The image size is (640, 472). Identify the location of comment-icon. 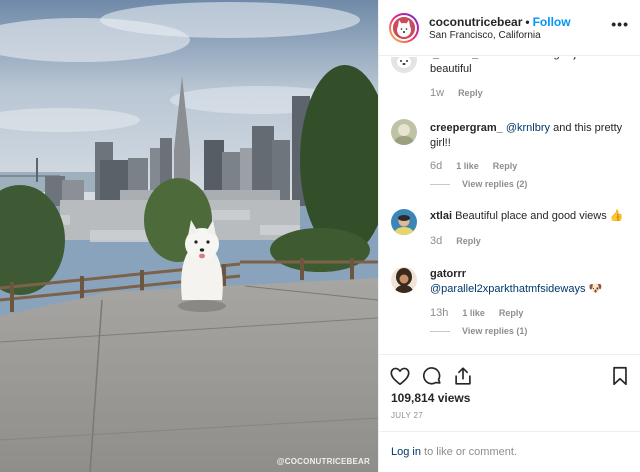
(432, 376).